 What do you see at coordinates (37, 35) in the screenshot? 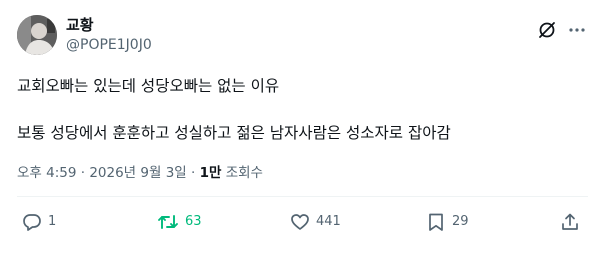
I see `avatar` at bounding box center [37, 35].